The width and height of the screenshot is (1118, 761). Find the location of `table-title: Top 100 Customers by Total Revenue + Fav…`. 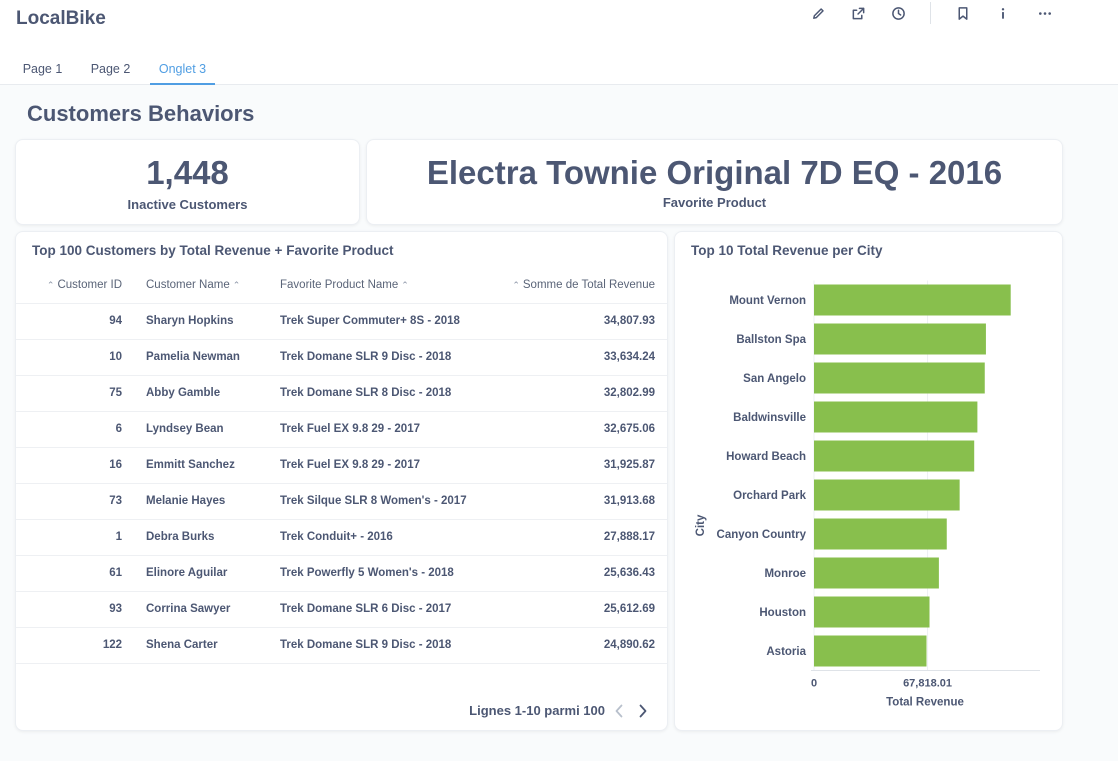

table-title: Top 100 Customers by Total Revenue + Fav… is located at coordinates (212, 250).